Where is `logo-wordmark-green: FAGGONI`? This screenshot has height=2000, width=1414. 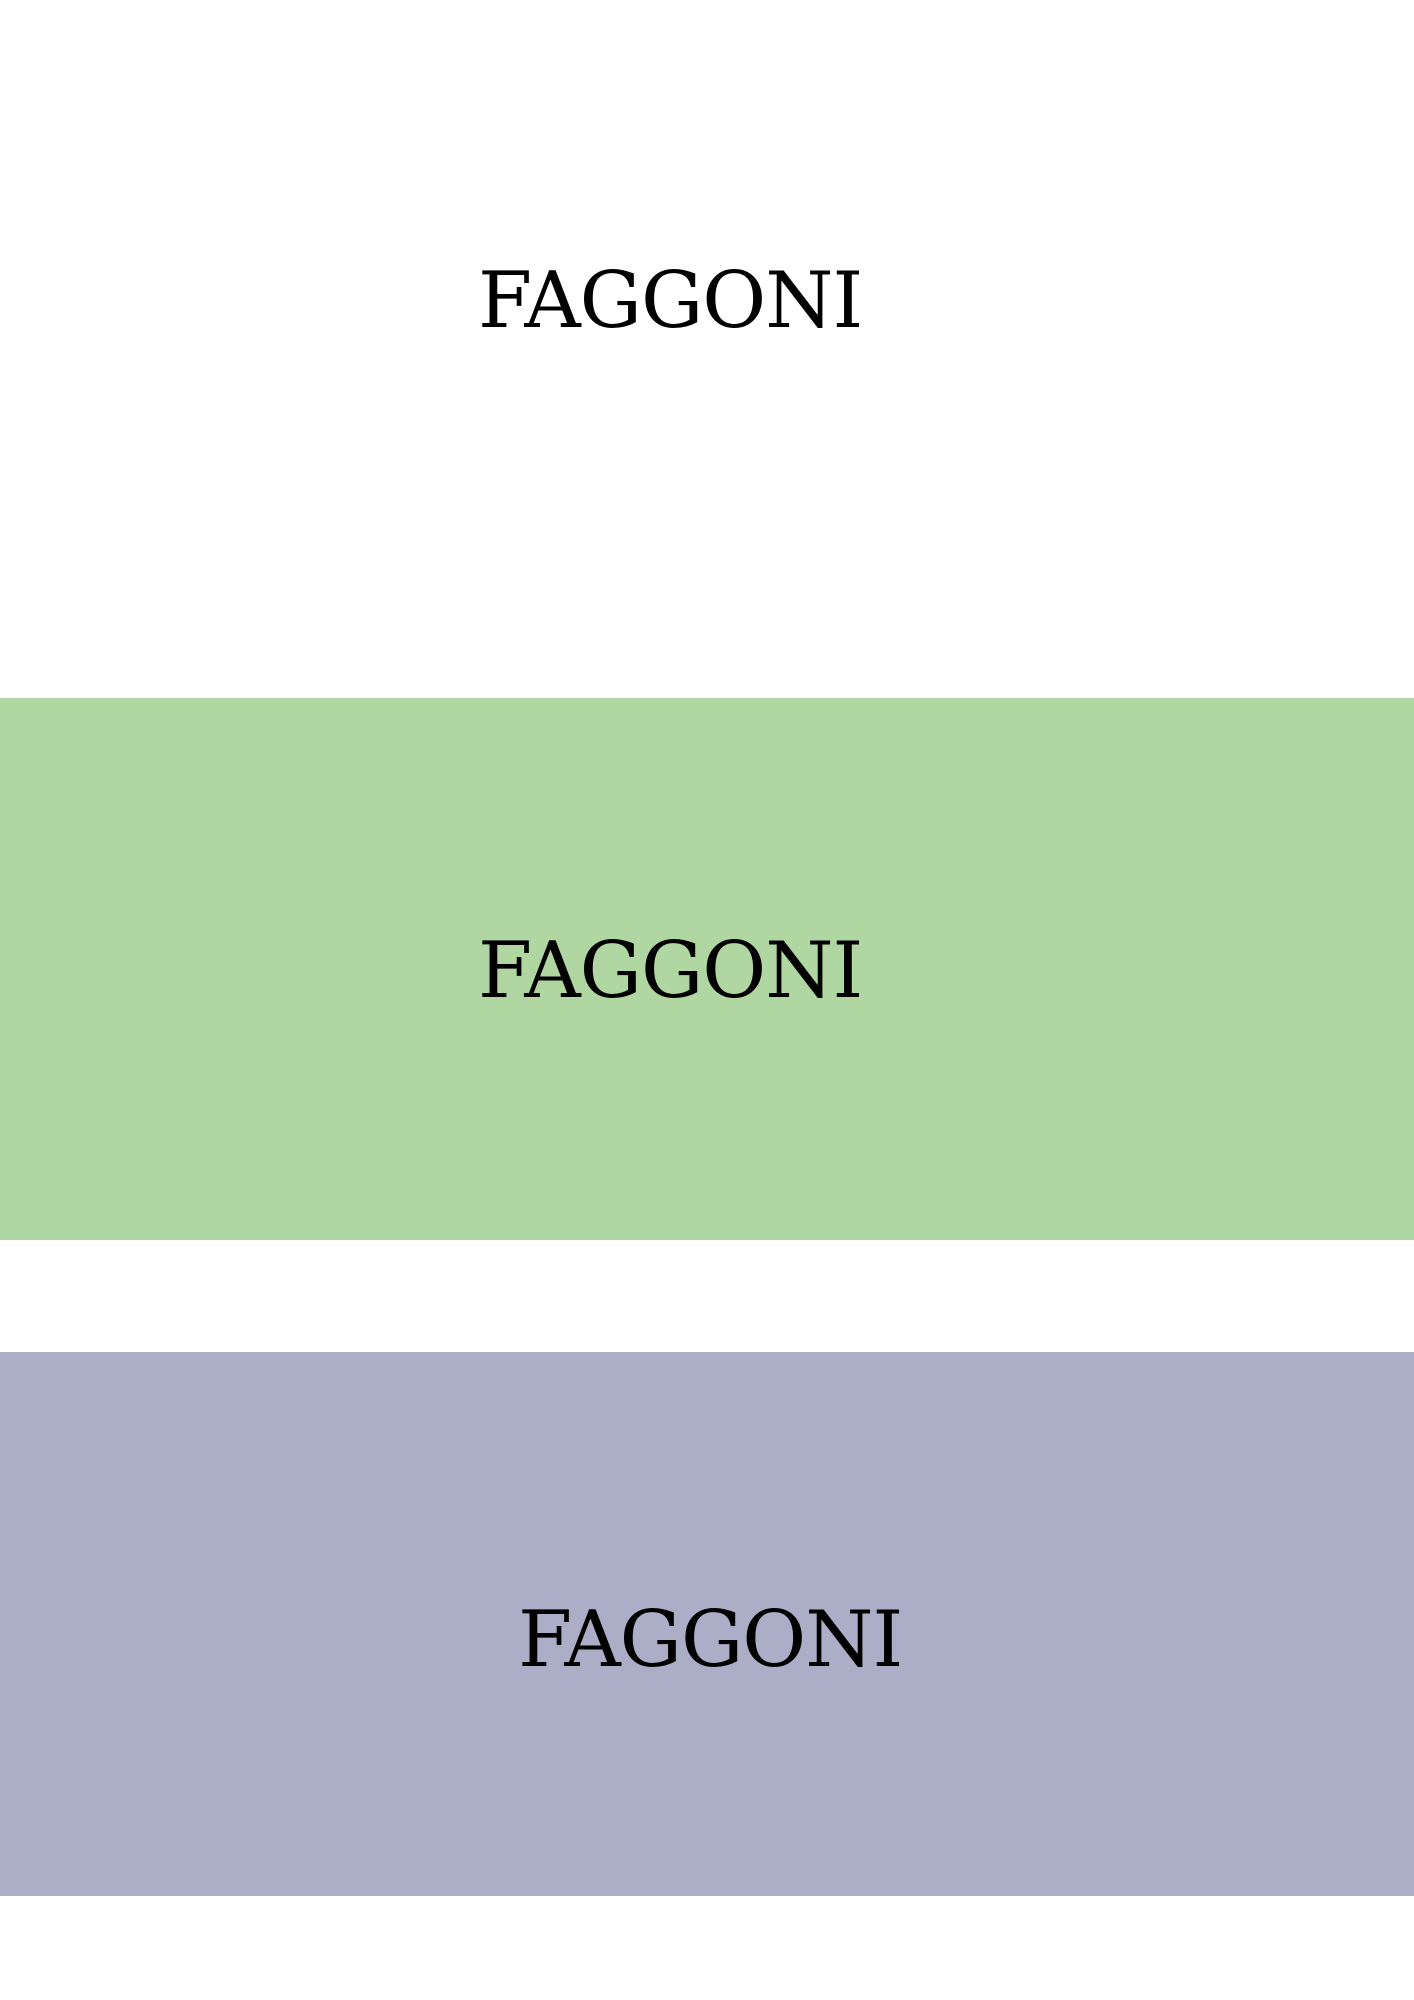 logo-wordmark-green: FAGGONI is located at coordinates (670, 971).